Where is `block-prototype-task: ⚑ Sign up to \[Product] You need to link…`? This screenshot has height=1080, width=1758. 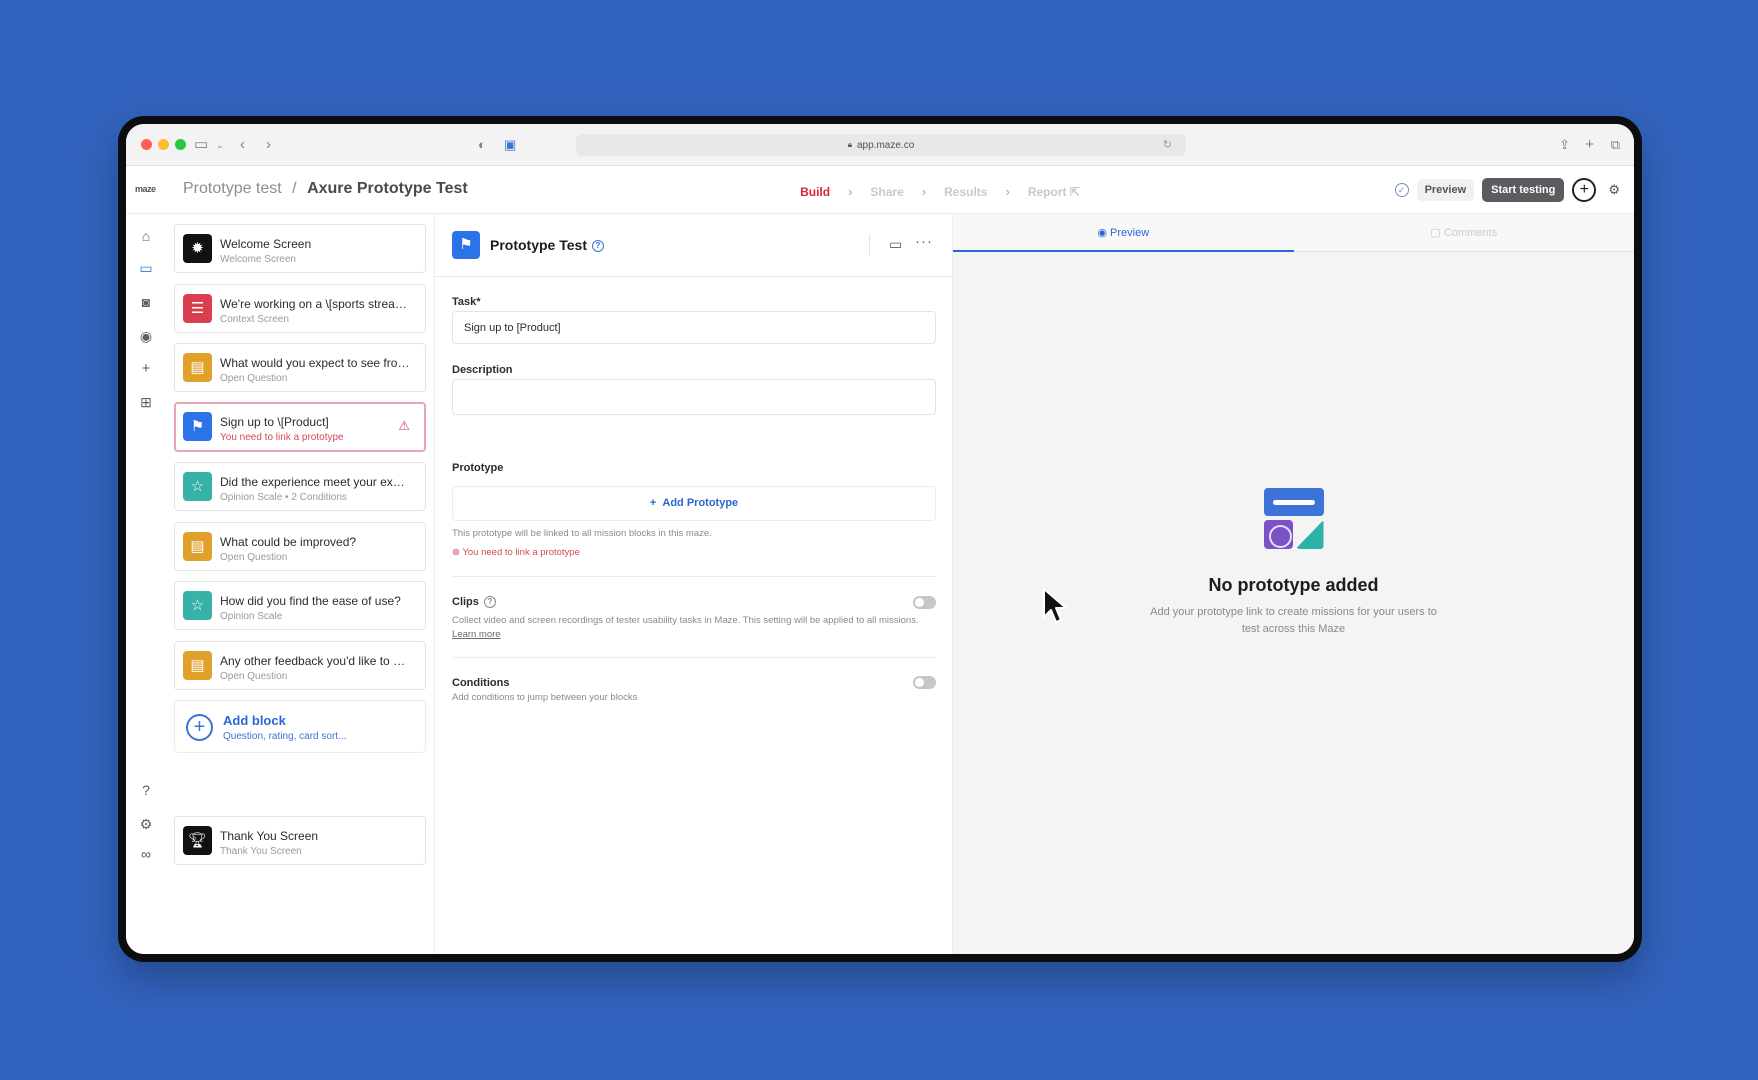 block-prototype-task: ⚑ Sign up to \[Product] You need to link… is located at coordinates (300, 427).